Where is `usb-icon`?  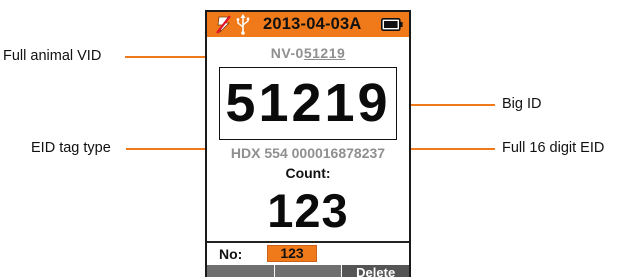
usb-icon is located at coordinates (243, 24).